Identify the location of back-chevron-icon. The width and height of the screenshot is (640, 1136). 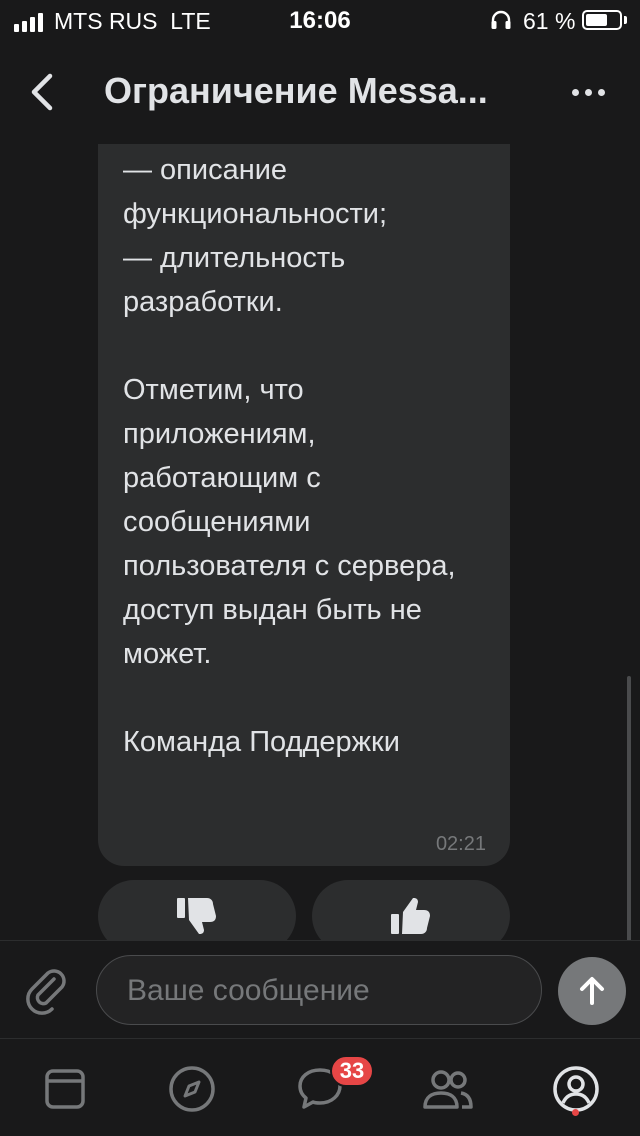
(44, 92).